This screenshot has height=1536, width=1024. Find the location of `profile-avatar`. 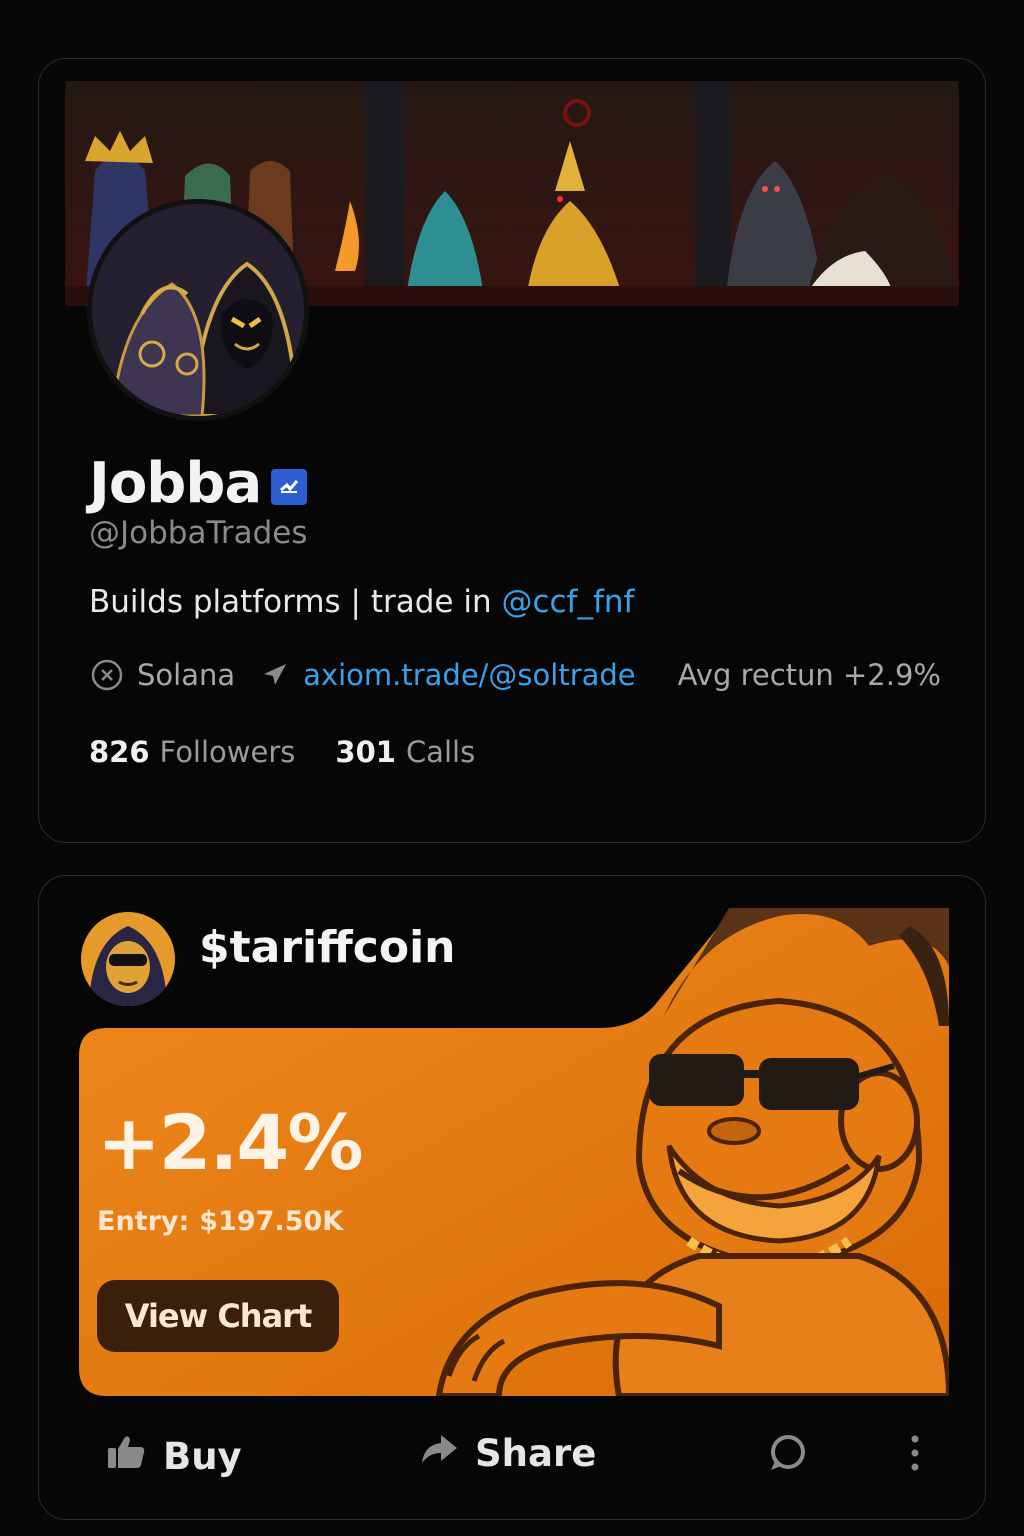

profile-avatar is located at coordinates (198, 310).